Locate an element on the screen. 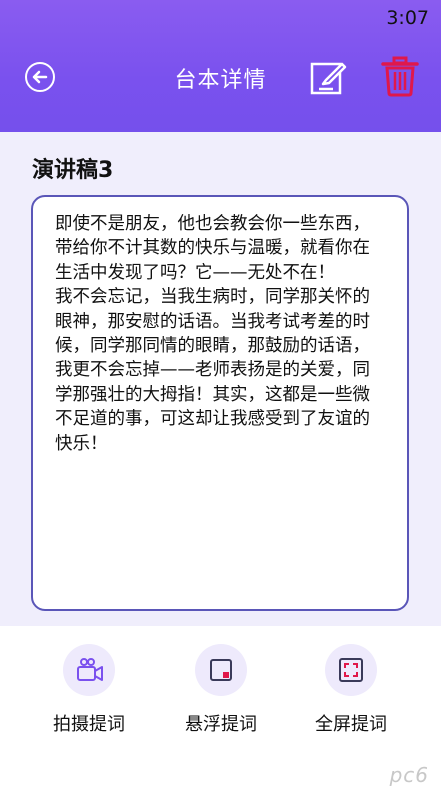 The image size is (441, 791). floating-prompter-label: 悬浮提词 is located at coordinates (221, 724).